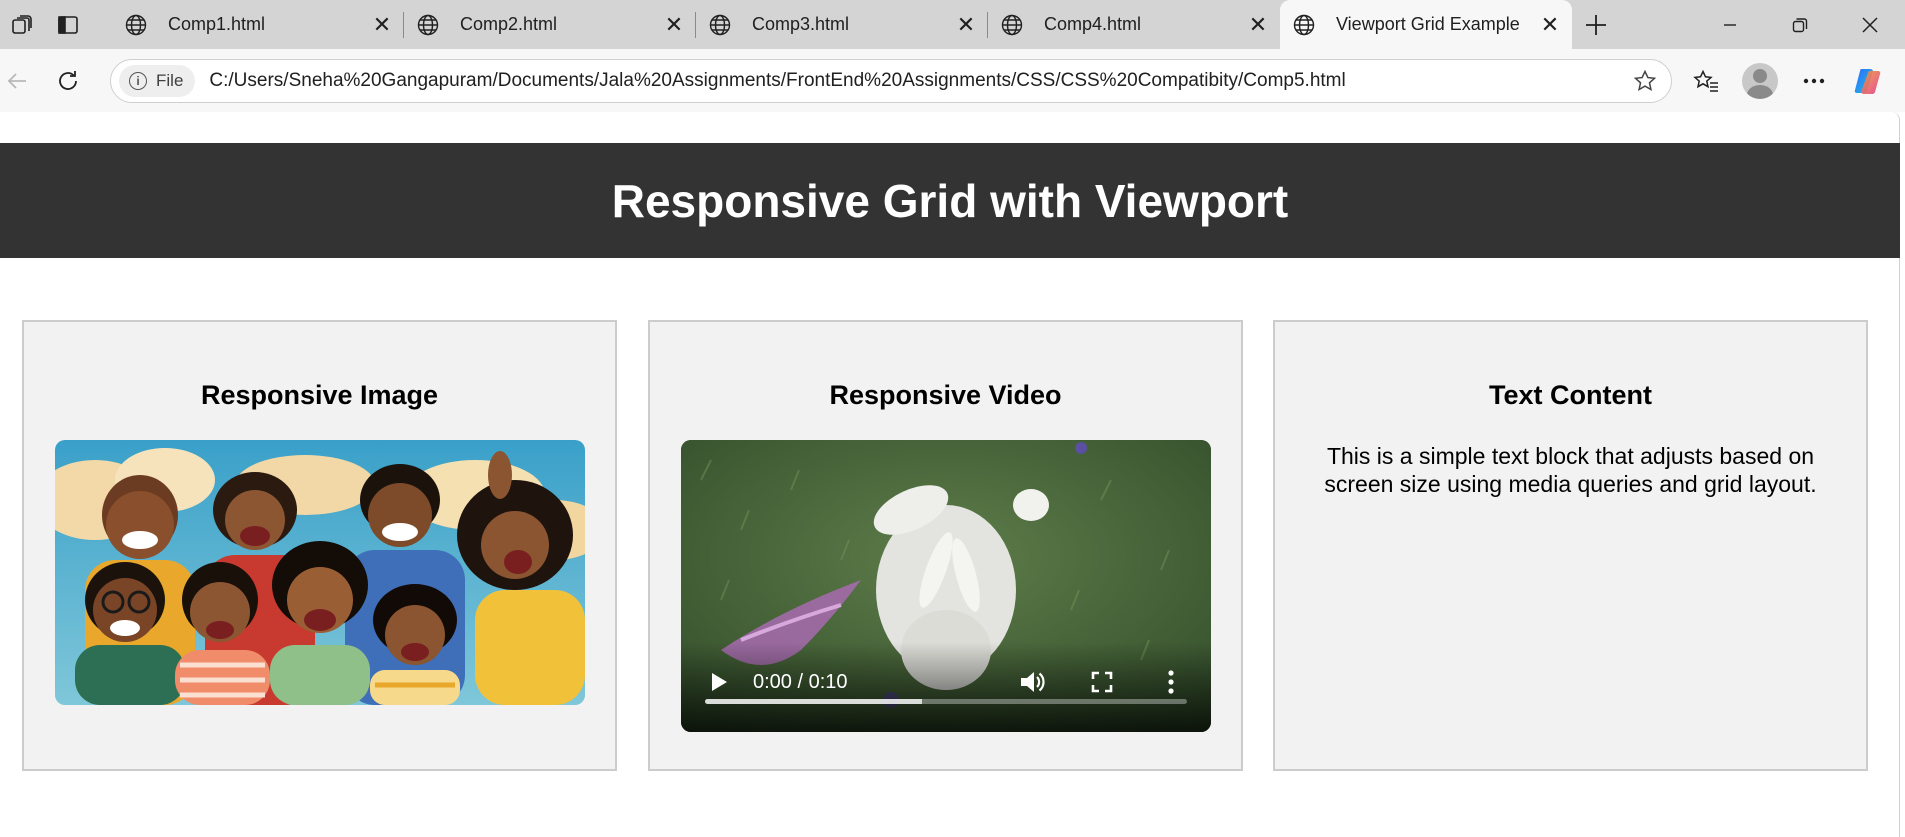  Describe the element at coordinates (945, 395) in the screenshot. I see `card-heading: Responsive Video` at that location.